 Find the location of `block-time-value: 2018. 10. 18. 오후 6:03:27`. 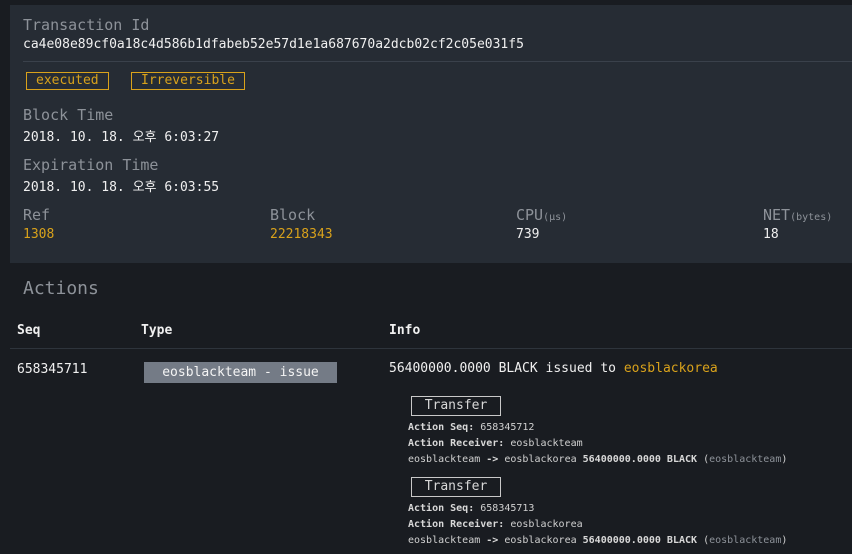

block-time-value: 2018. 10. 18. 오후 6:03:27 is located at coordinates (121, 137).